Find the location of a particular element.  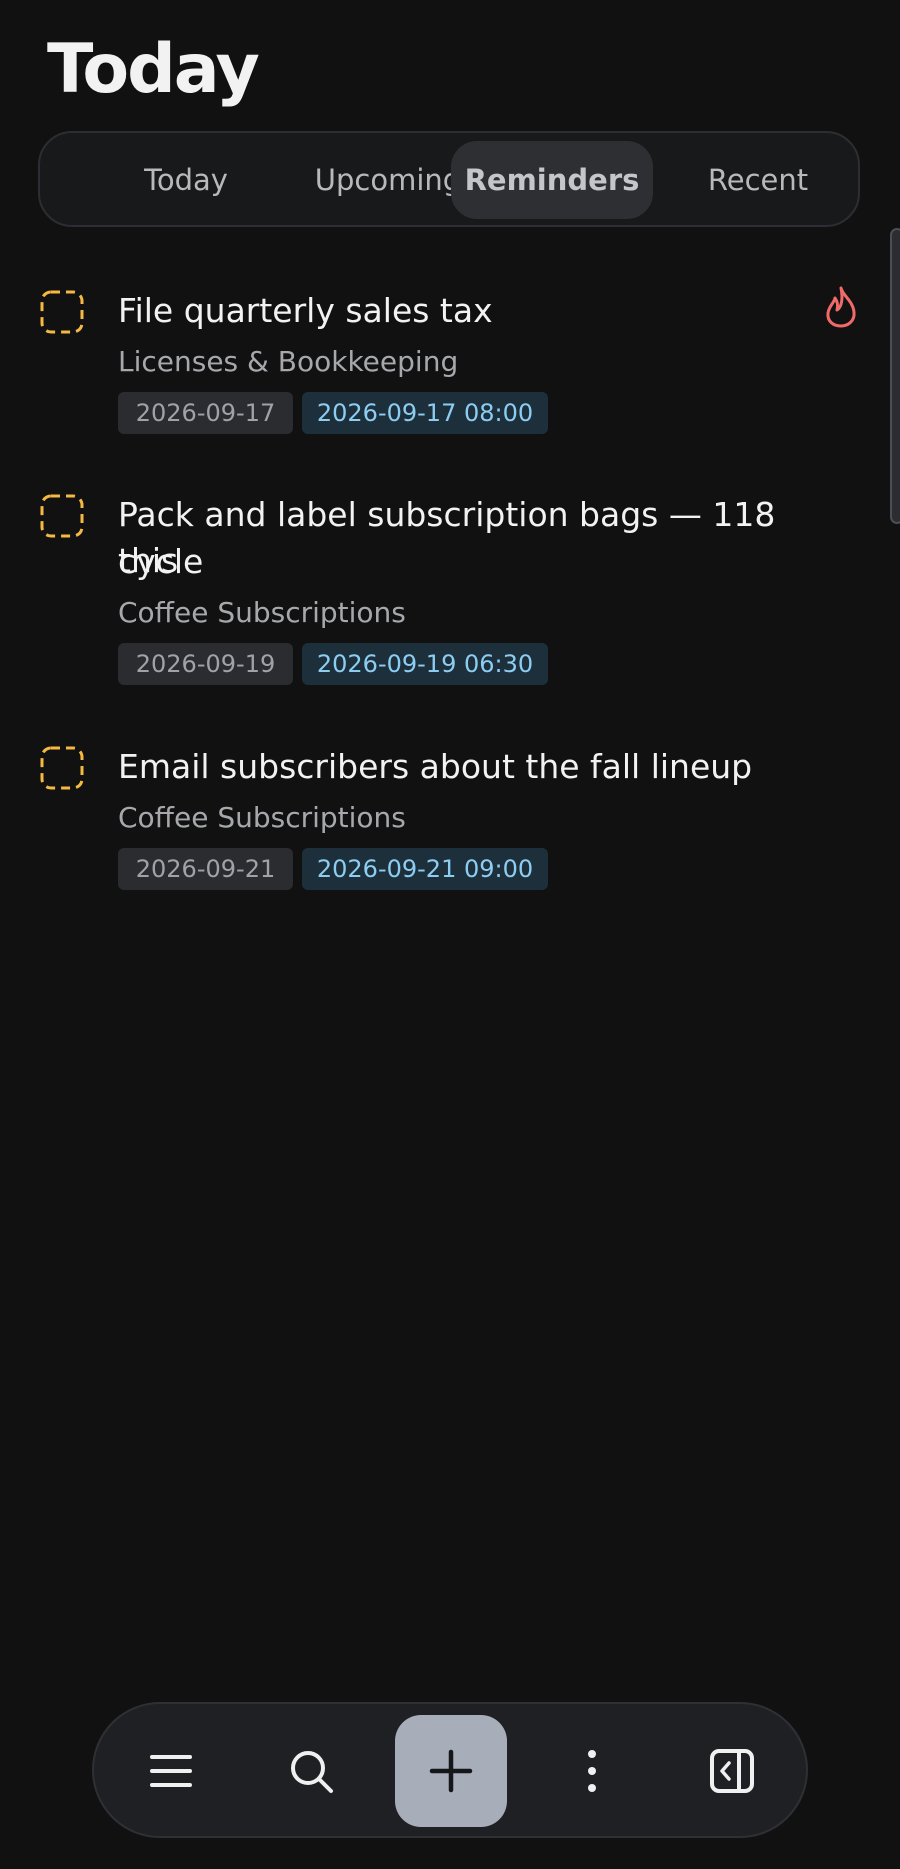

collapse-panel-icon is located at coordinates (732, 1771).